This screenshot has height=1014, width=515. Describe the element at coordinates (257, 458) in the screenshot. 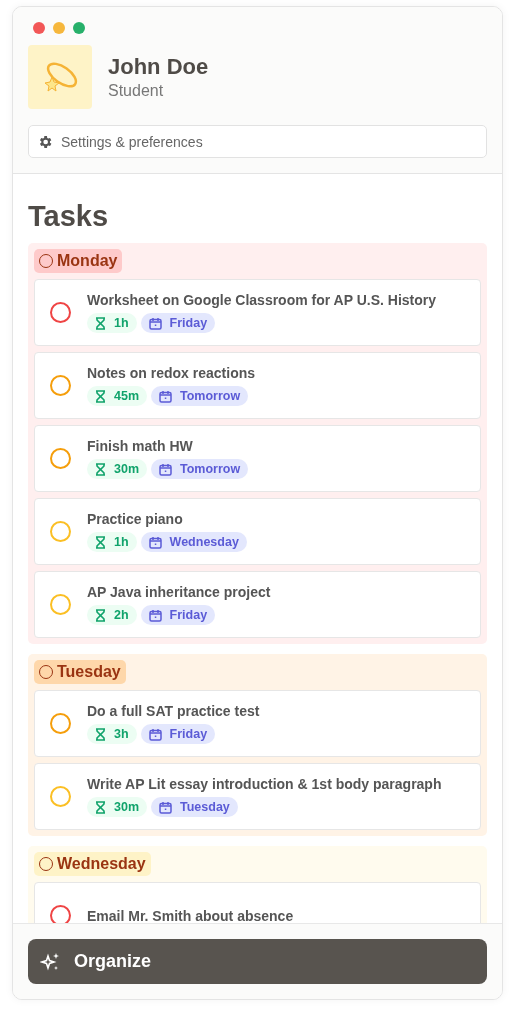

I see `task-card: Finish math HW 30m Tomorrow` at that location.